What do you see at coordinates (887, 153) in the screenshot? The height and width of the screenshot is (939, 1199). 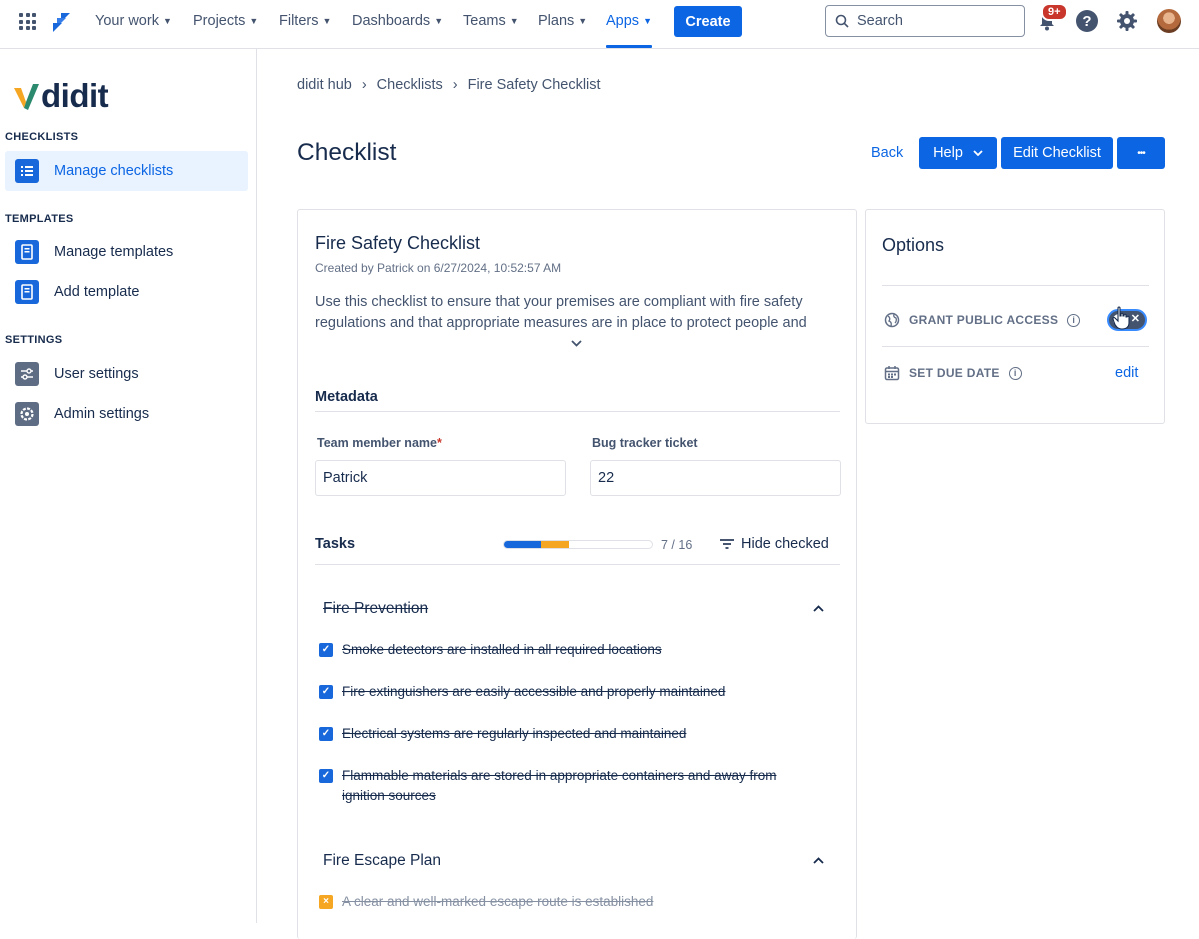 I see `back-button: Back` at bounding box center [887, 153].